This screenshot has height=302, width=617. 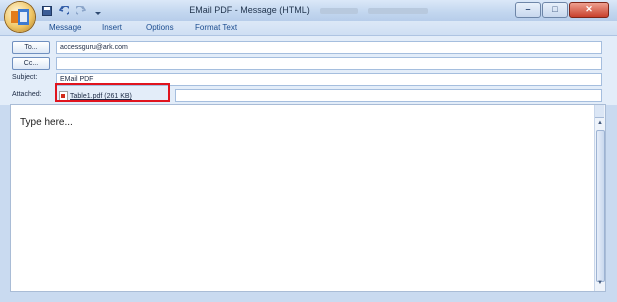 What do you see at coordinates (528, 10) in the screenshot?
I see `minimize-icon: –` at bounding box center [528, 10].